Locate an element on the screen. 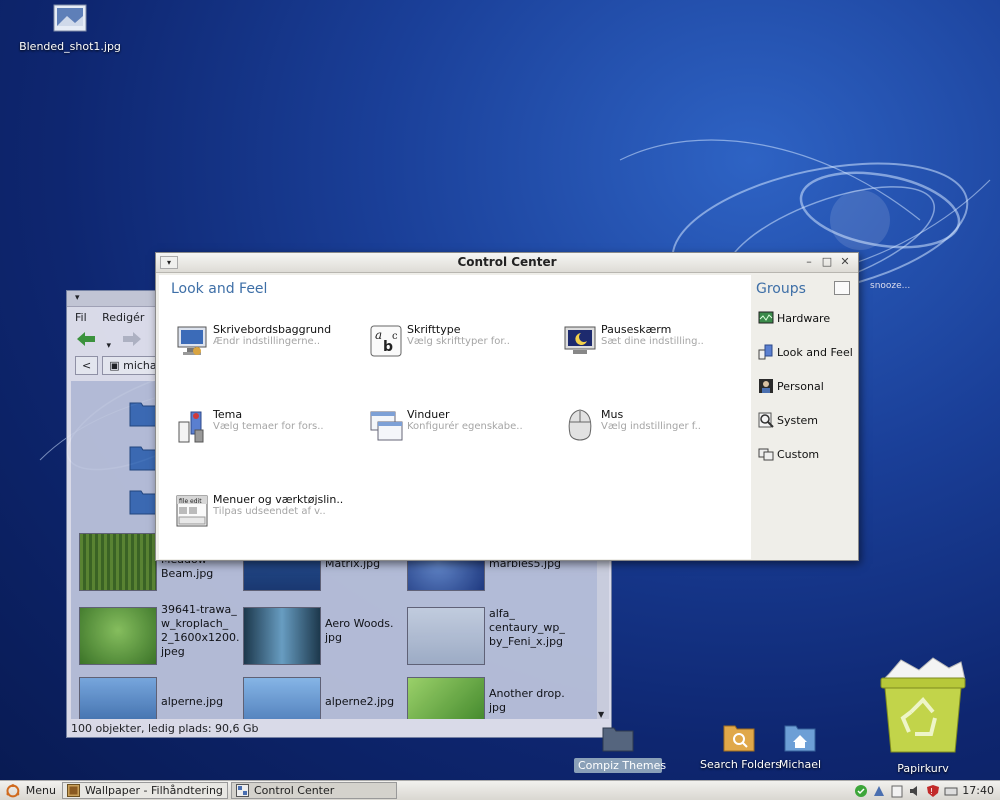 The image size is (1000, 800). control-center-task-icon is located at coordinates (242, 790).